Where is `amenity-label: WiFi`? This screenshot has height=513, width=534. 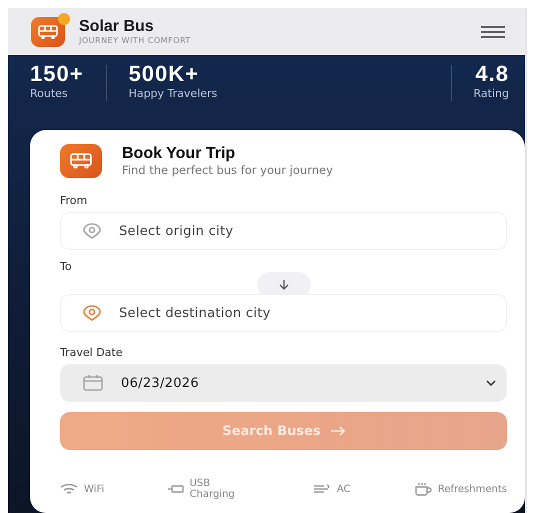 amenity-label: WiFi is located at coordinates (94, 489).